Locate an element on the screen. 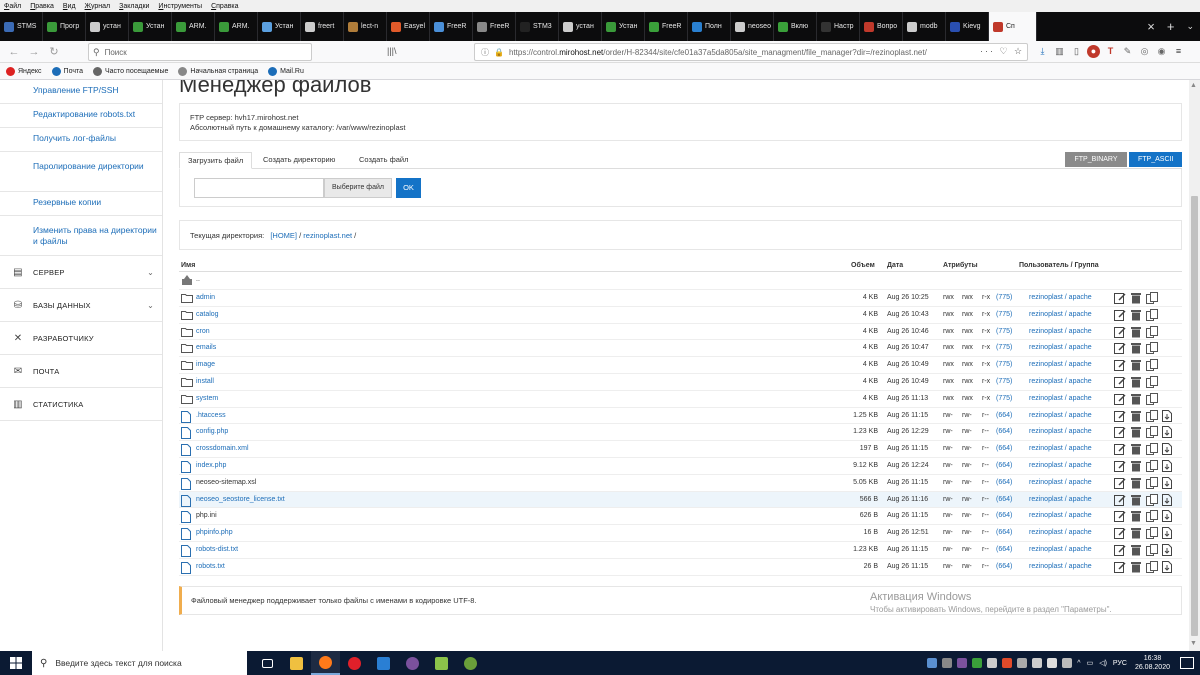  breadcrumb-site: rezinoplast.net is located at coordinates (327, 235).